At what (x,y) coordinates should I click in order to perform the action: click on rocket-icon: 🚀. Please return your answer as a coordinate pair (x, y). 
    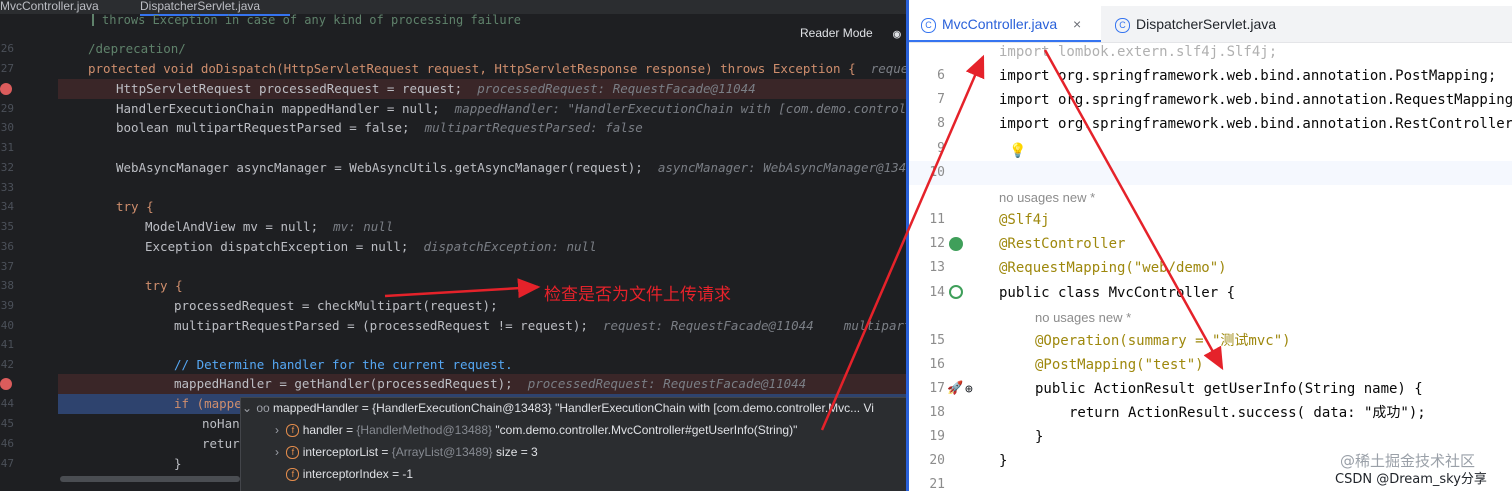
    Looking at the image, I should click on (955, 388).